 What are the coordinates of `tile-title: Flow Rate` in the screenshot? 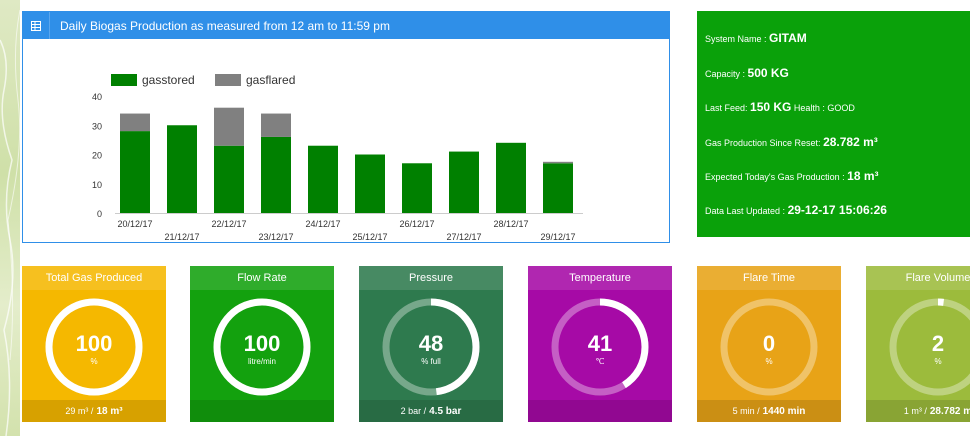 It's located at (262, 278).